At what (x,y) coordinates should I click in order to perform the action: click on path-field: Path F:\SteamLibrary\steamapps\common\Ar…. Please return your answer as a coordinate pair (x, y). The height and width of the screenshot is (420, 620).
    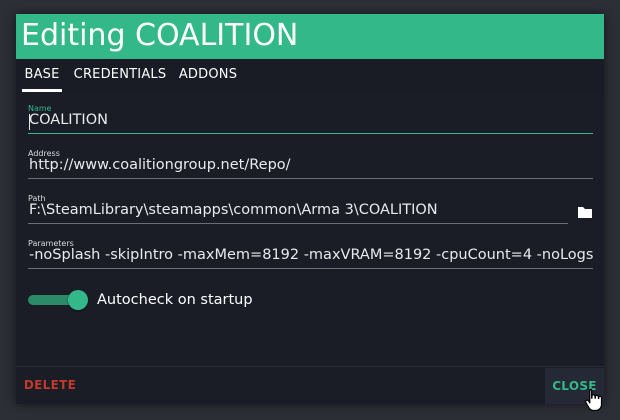
    Looking at the image, I should click on (310, 209).